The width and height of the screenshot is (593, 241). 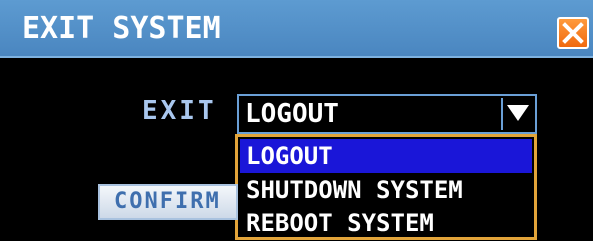 I want to click on option-logout: LOGOUT, so click(x=386, y=156).